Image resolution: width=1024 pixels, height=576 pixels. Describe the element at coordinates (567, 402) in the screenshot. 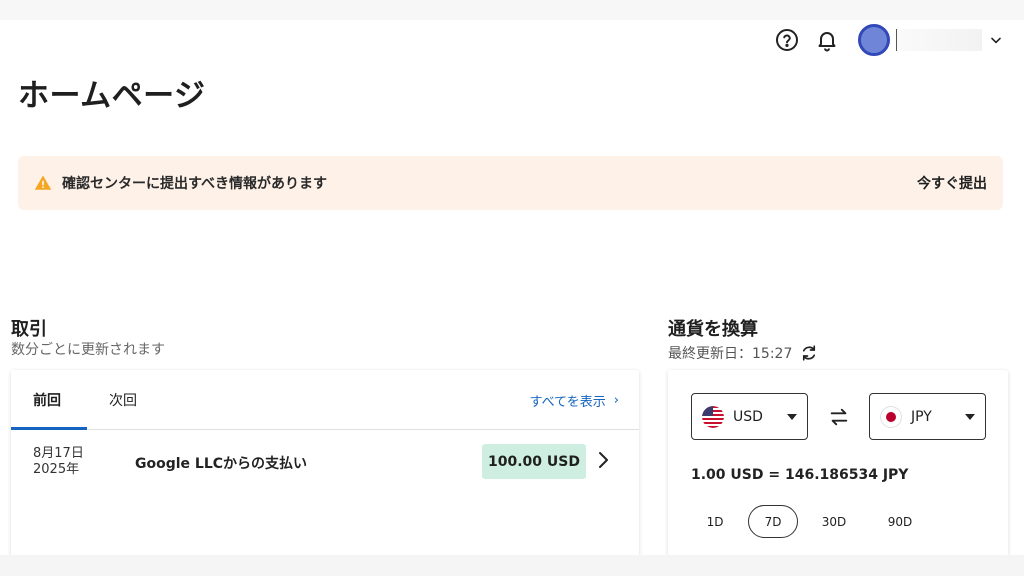

I see `view-all-label: すべてを表示` at that location.